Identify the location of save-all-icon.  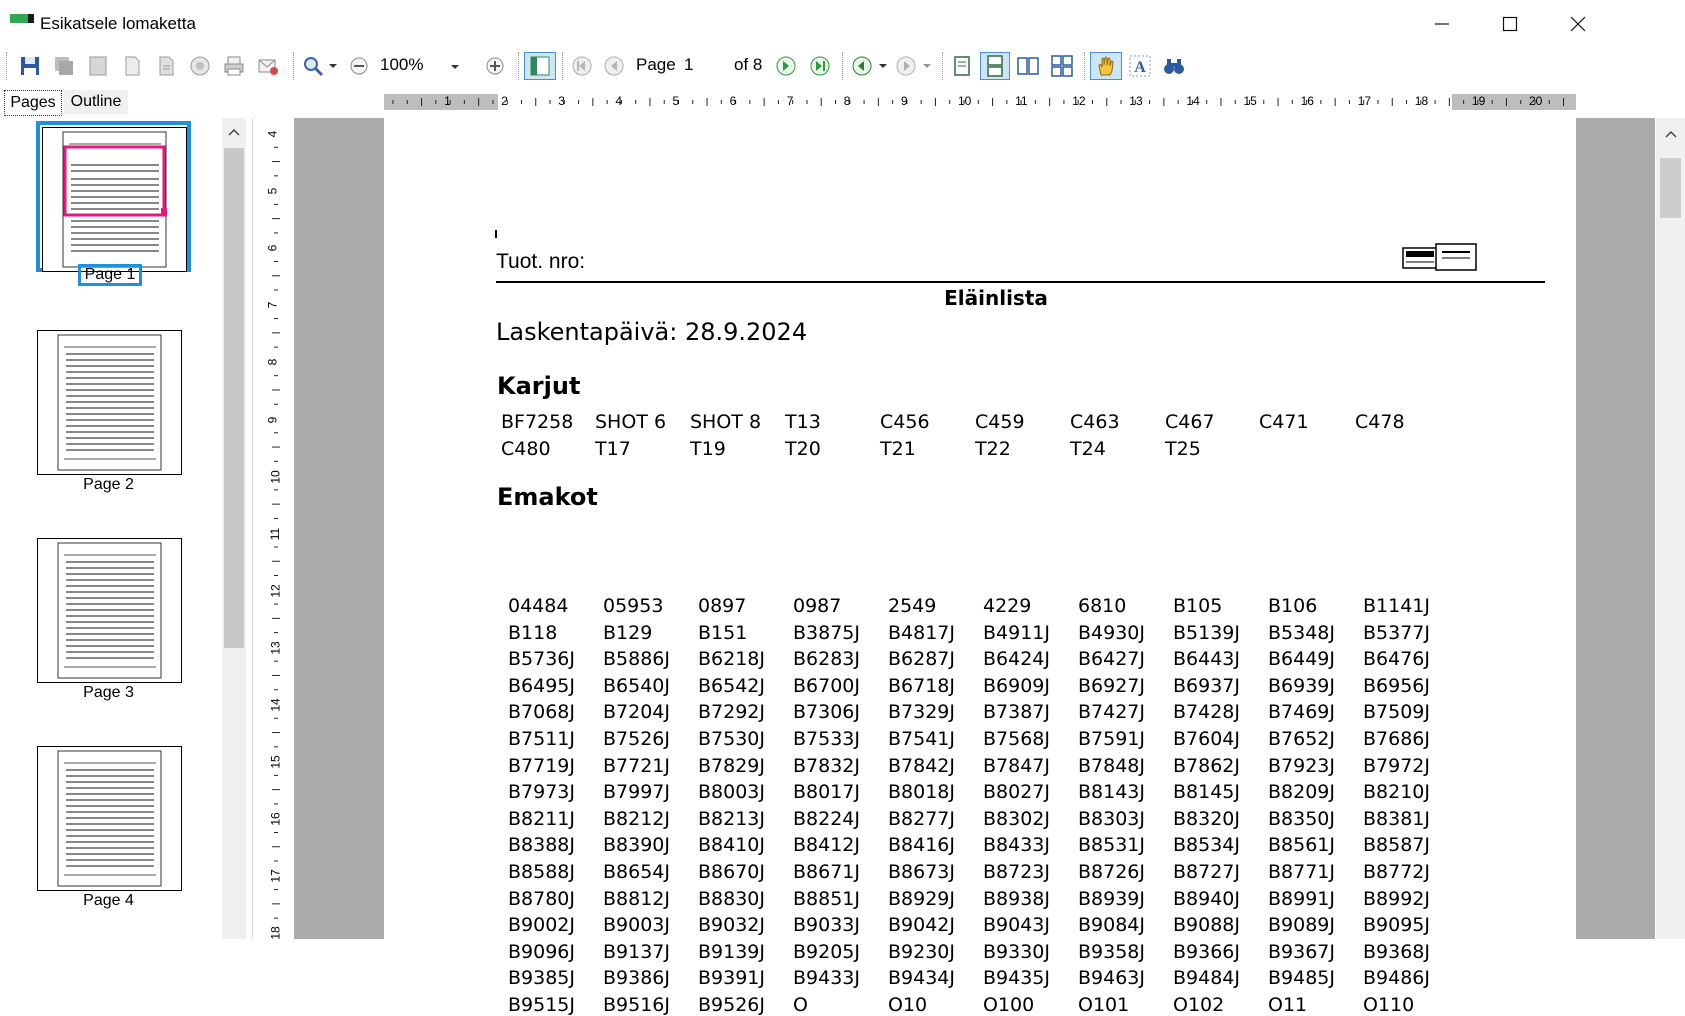
(64, 66).